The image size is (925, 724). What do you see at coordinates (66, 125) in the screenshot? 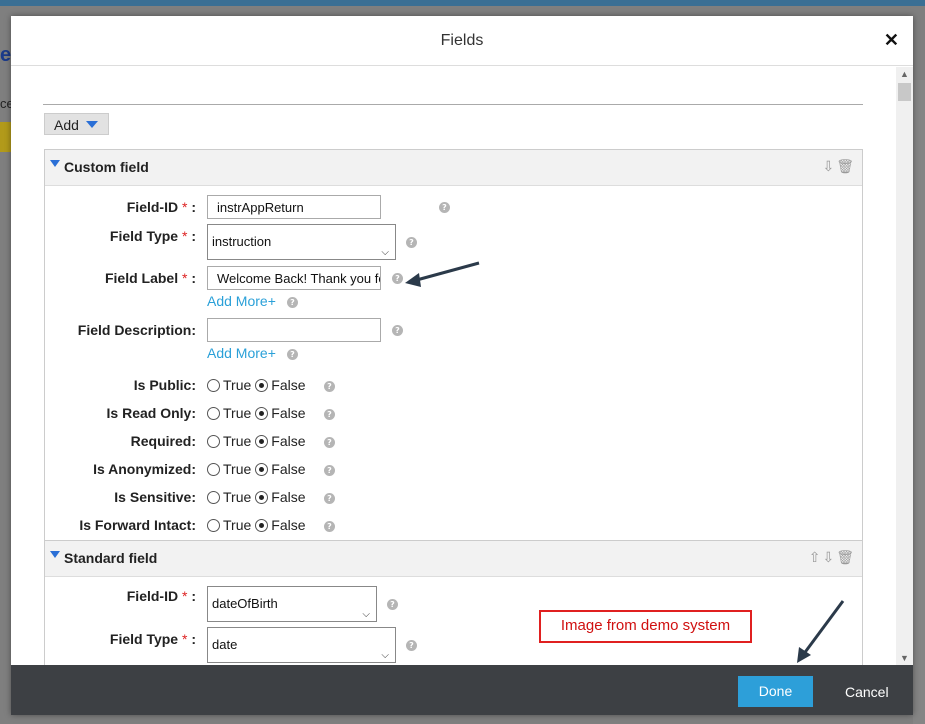
I see `add-button-label: Add` at bounding box center [66, 125].